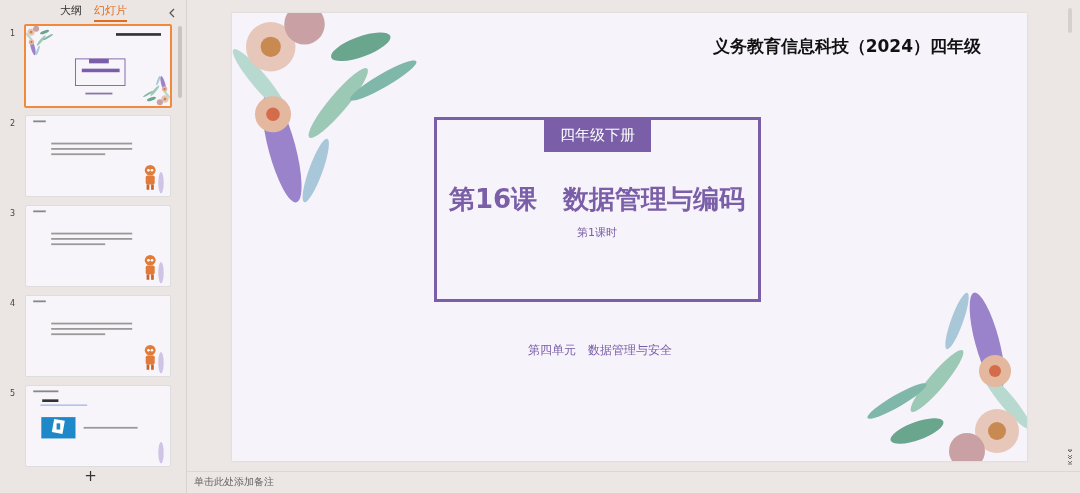  What do you see at coordinates (633, 482) in the screenshot?
I see `notes-field: 单击此处添加备注` at bounding box center [633, 482].